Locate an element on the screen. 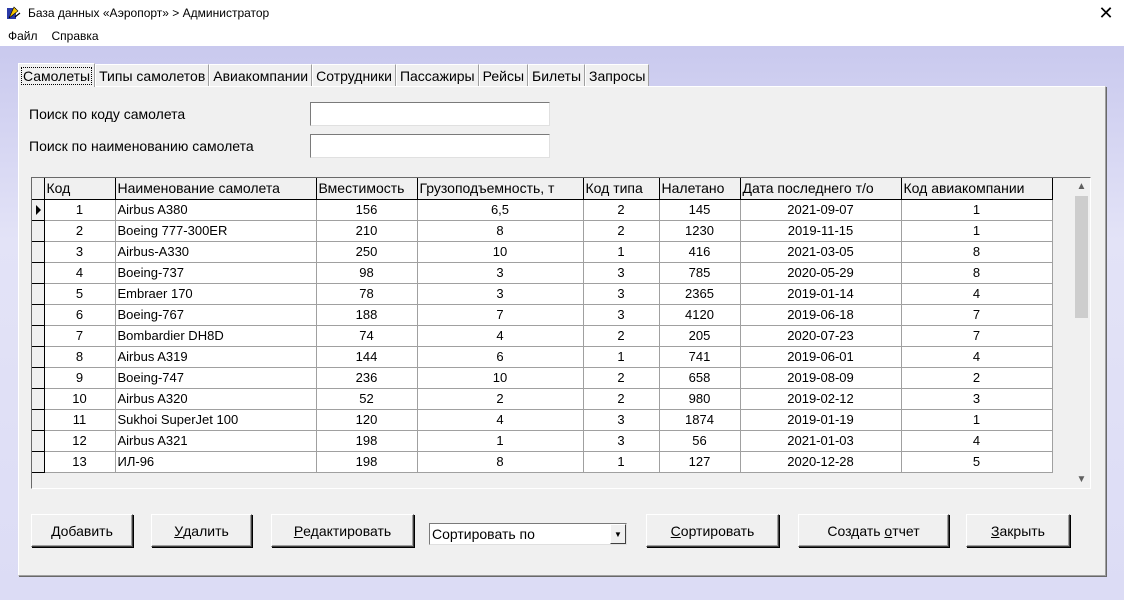 This screenshot has height=600, width=1124. tab-queries: Запросы is located at coordinates (617, 75).